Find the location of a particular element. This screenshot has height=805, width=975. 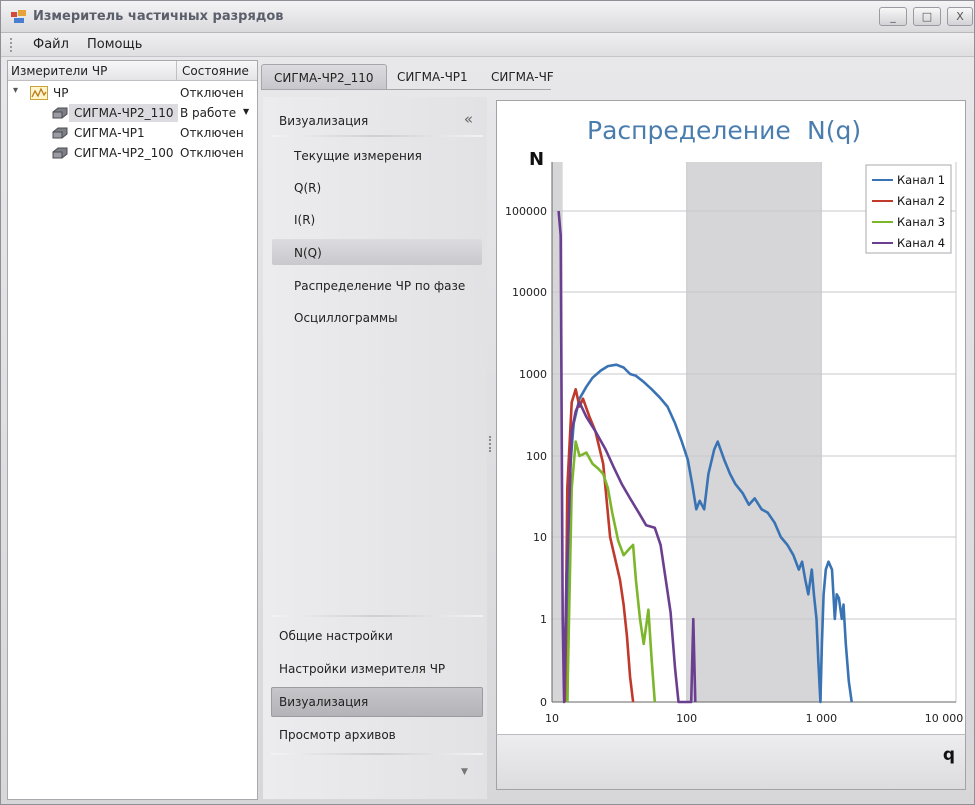

expand-icon: ▾ is located at coordinates (15, 90).